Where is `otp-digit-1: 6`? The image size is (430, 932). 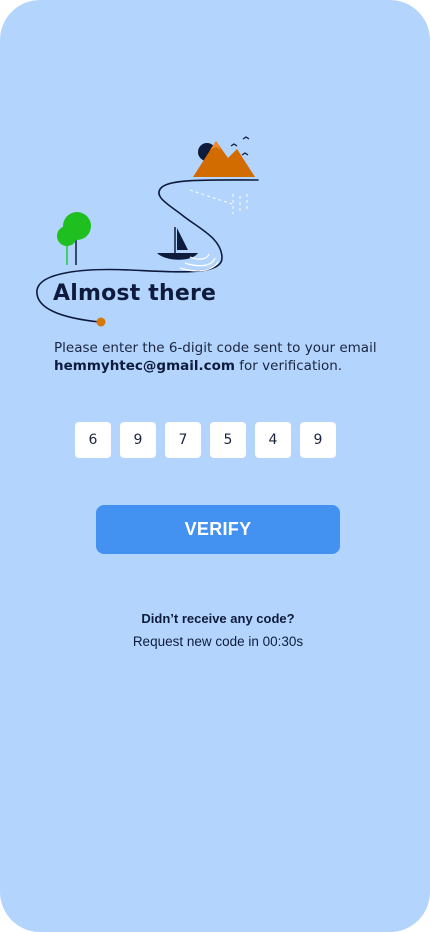
otp-digit-1: 6 is located at coordinates (93, 440).